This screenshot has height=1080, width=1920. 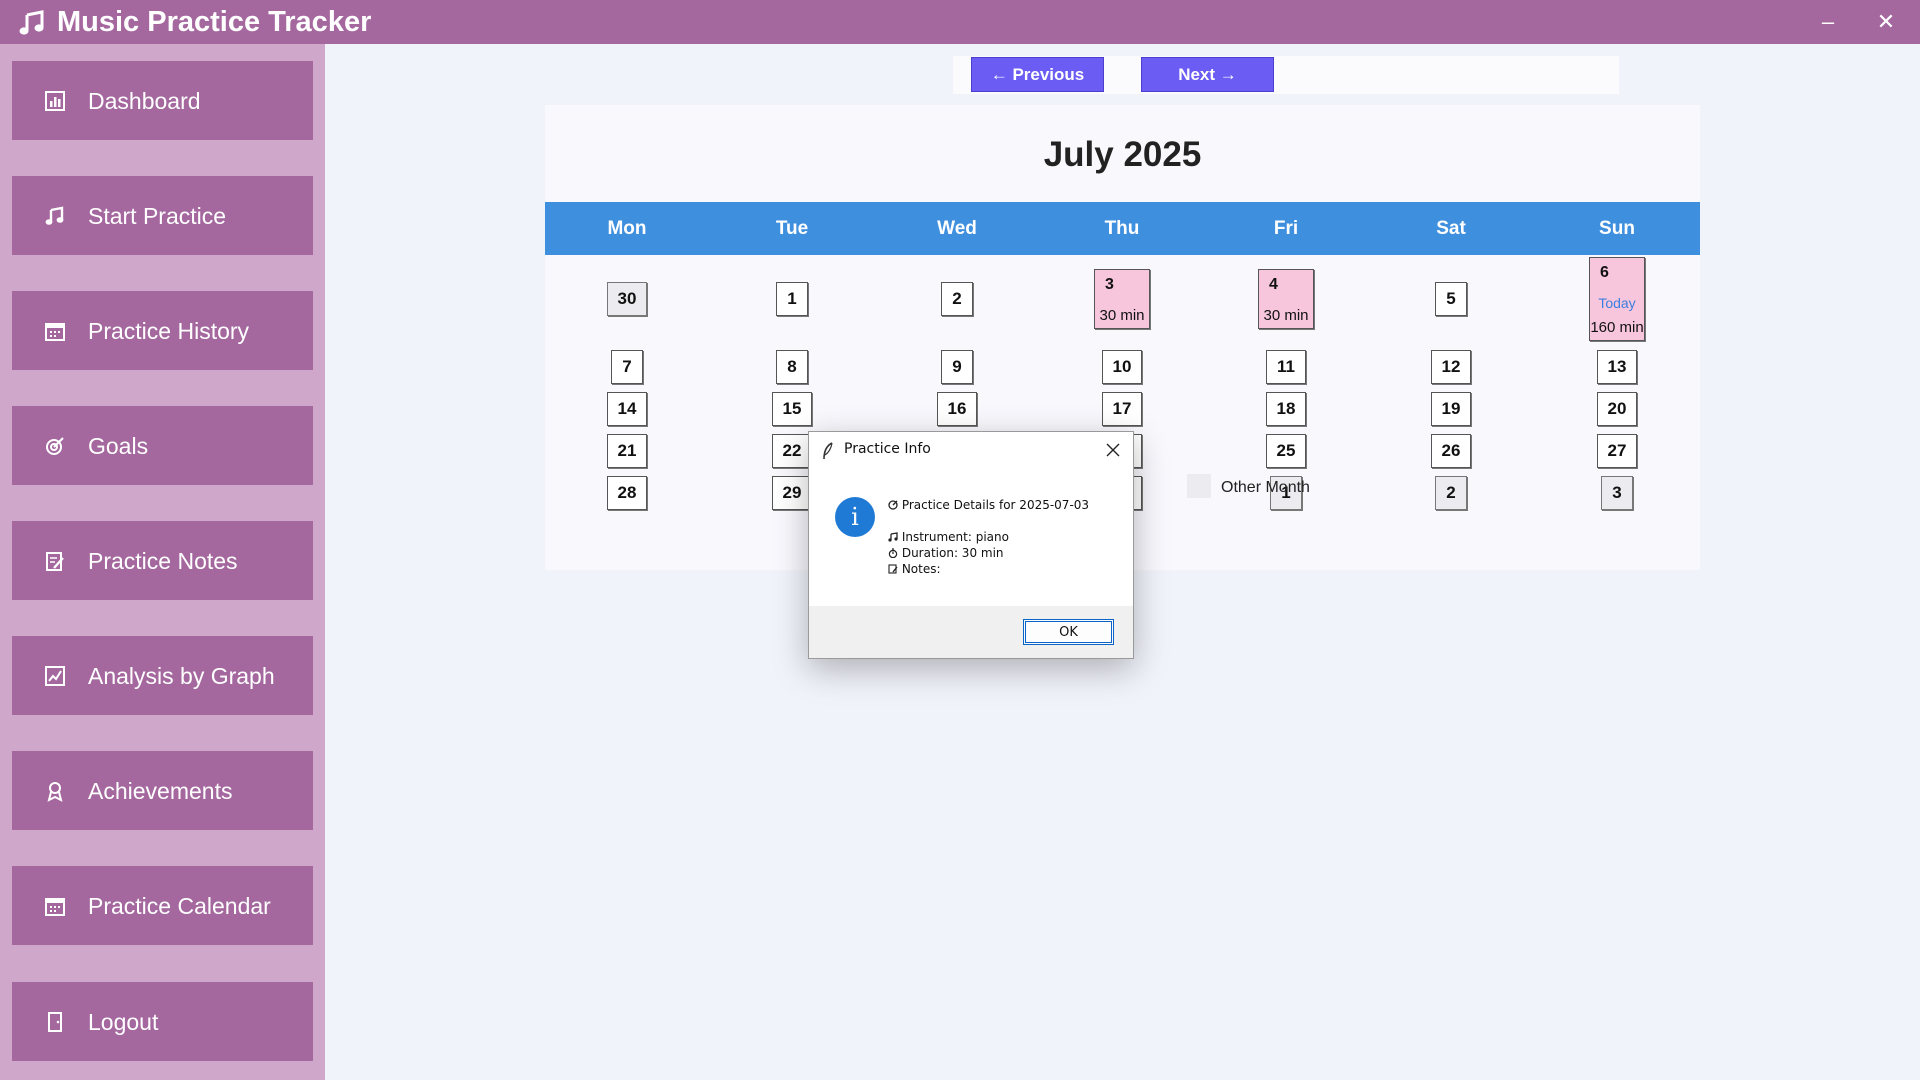 I want to click on calendar-day: 20, so click(x=1617, y=409).